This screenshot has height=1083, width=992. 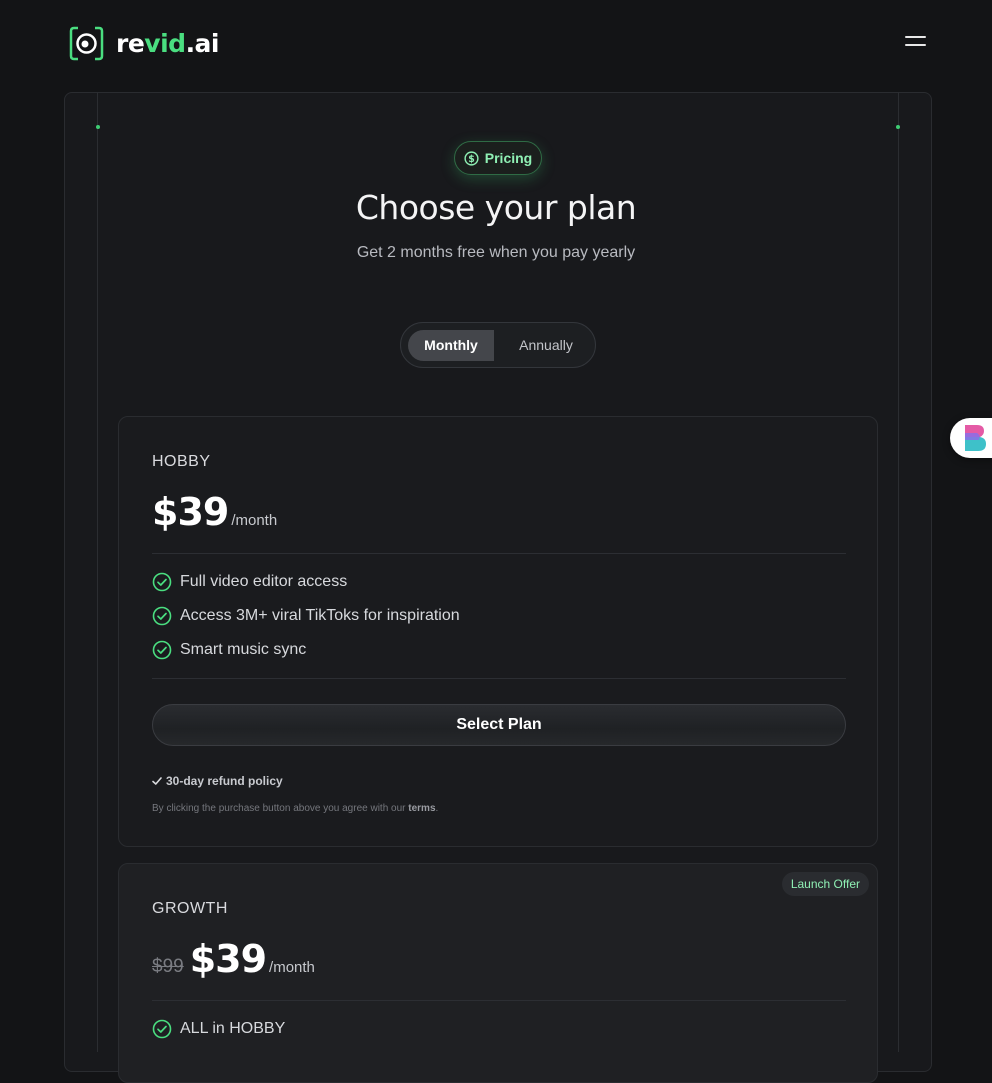 I want to click on brand-logo: revid.ai, so click(x=144, y=43).